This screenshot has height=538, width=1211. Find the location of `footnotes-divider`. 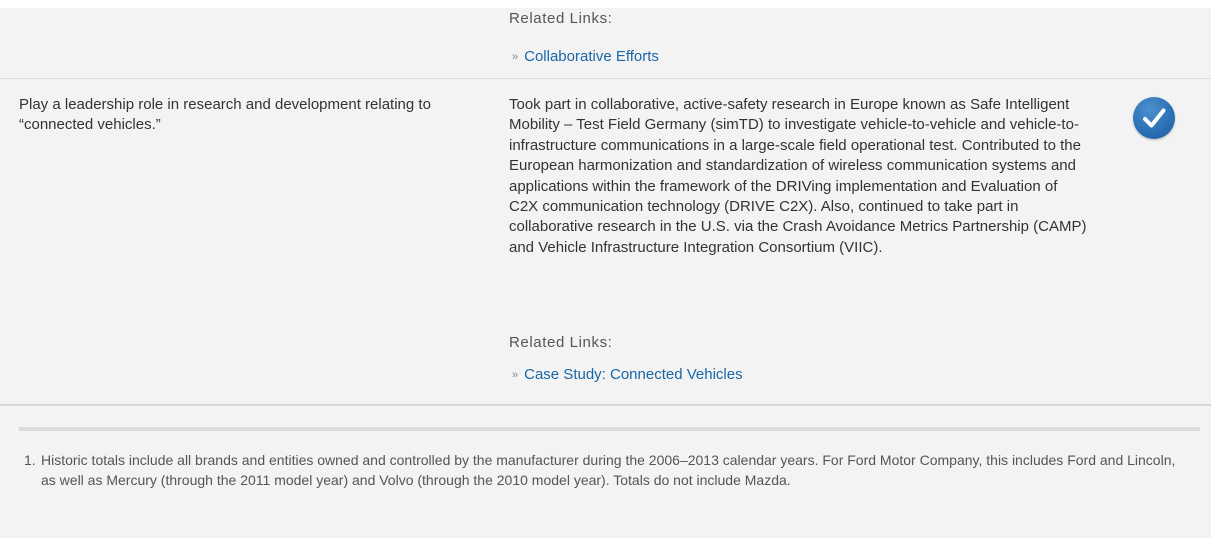

footnotes-divider is located at coordinates (609, 429).